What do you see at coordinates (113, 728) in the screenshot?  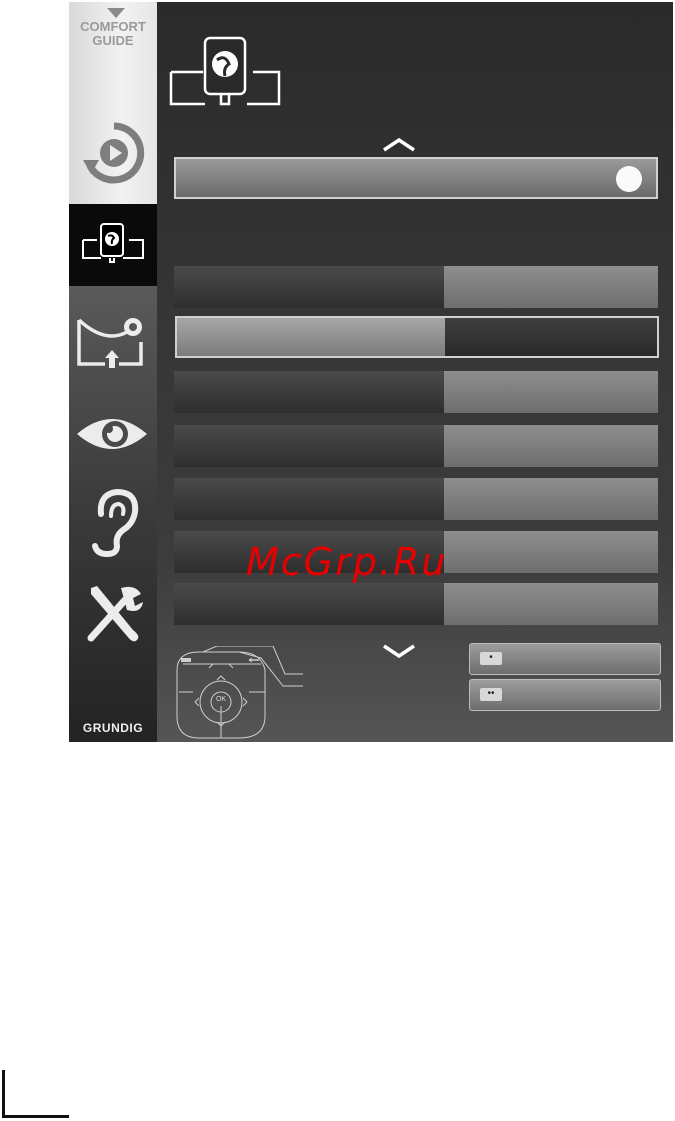 I see `brand-logo: GRUNDIG` at bounding box center [113, 728].